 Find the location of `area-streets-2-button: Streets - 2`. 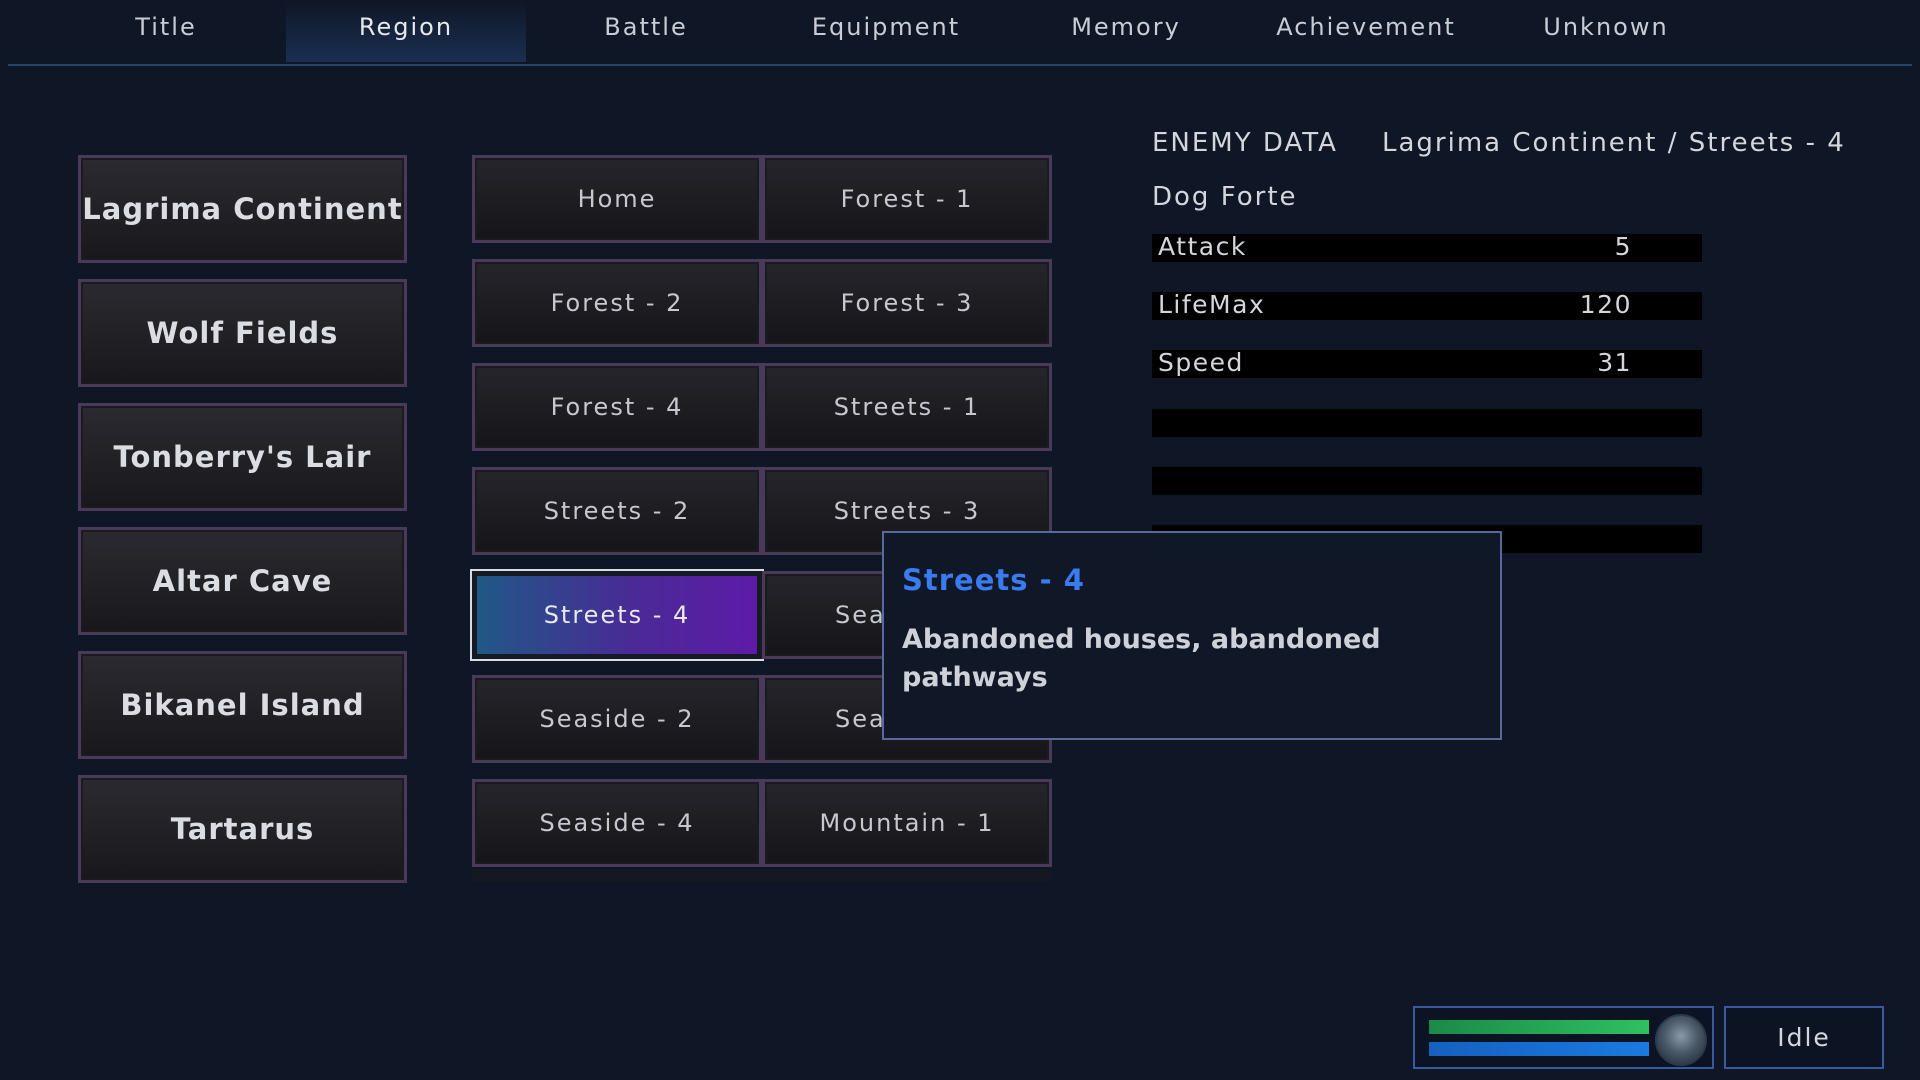

area-streets-2-button: Streets - 2 is located at coordinates (617, 511).